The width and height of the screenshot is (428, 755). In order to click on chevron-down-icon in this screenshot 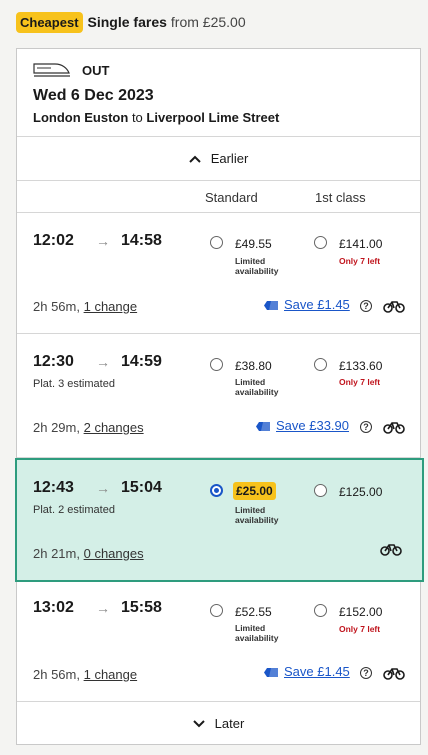, I will do `click(198, 723)`.